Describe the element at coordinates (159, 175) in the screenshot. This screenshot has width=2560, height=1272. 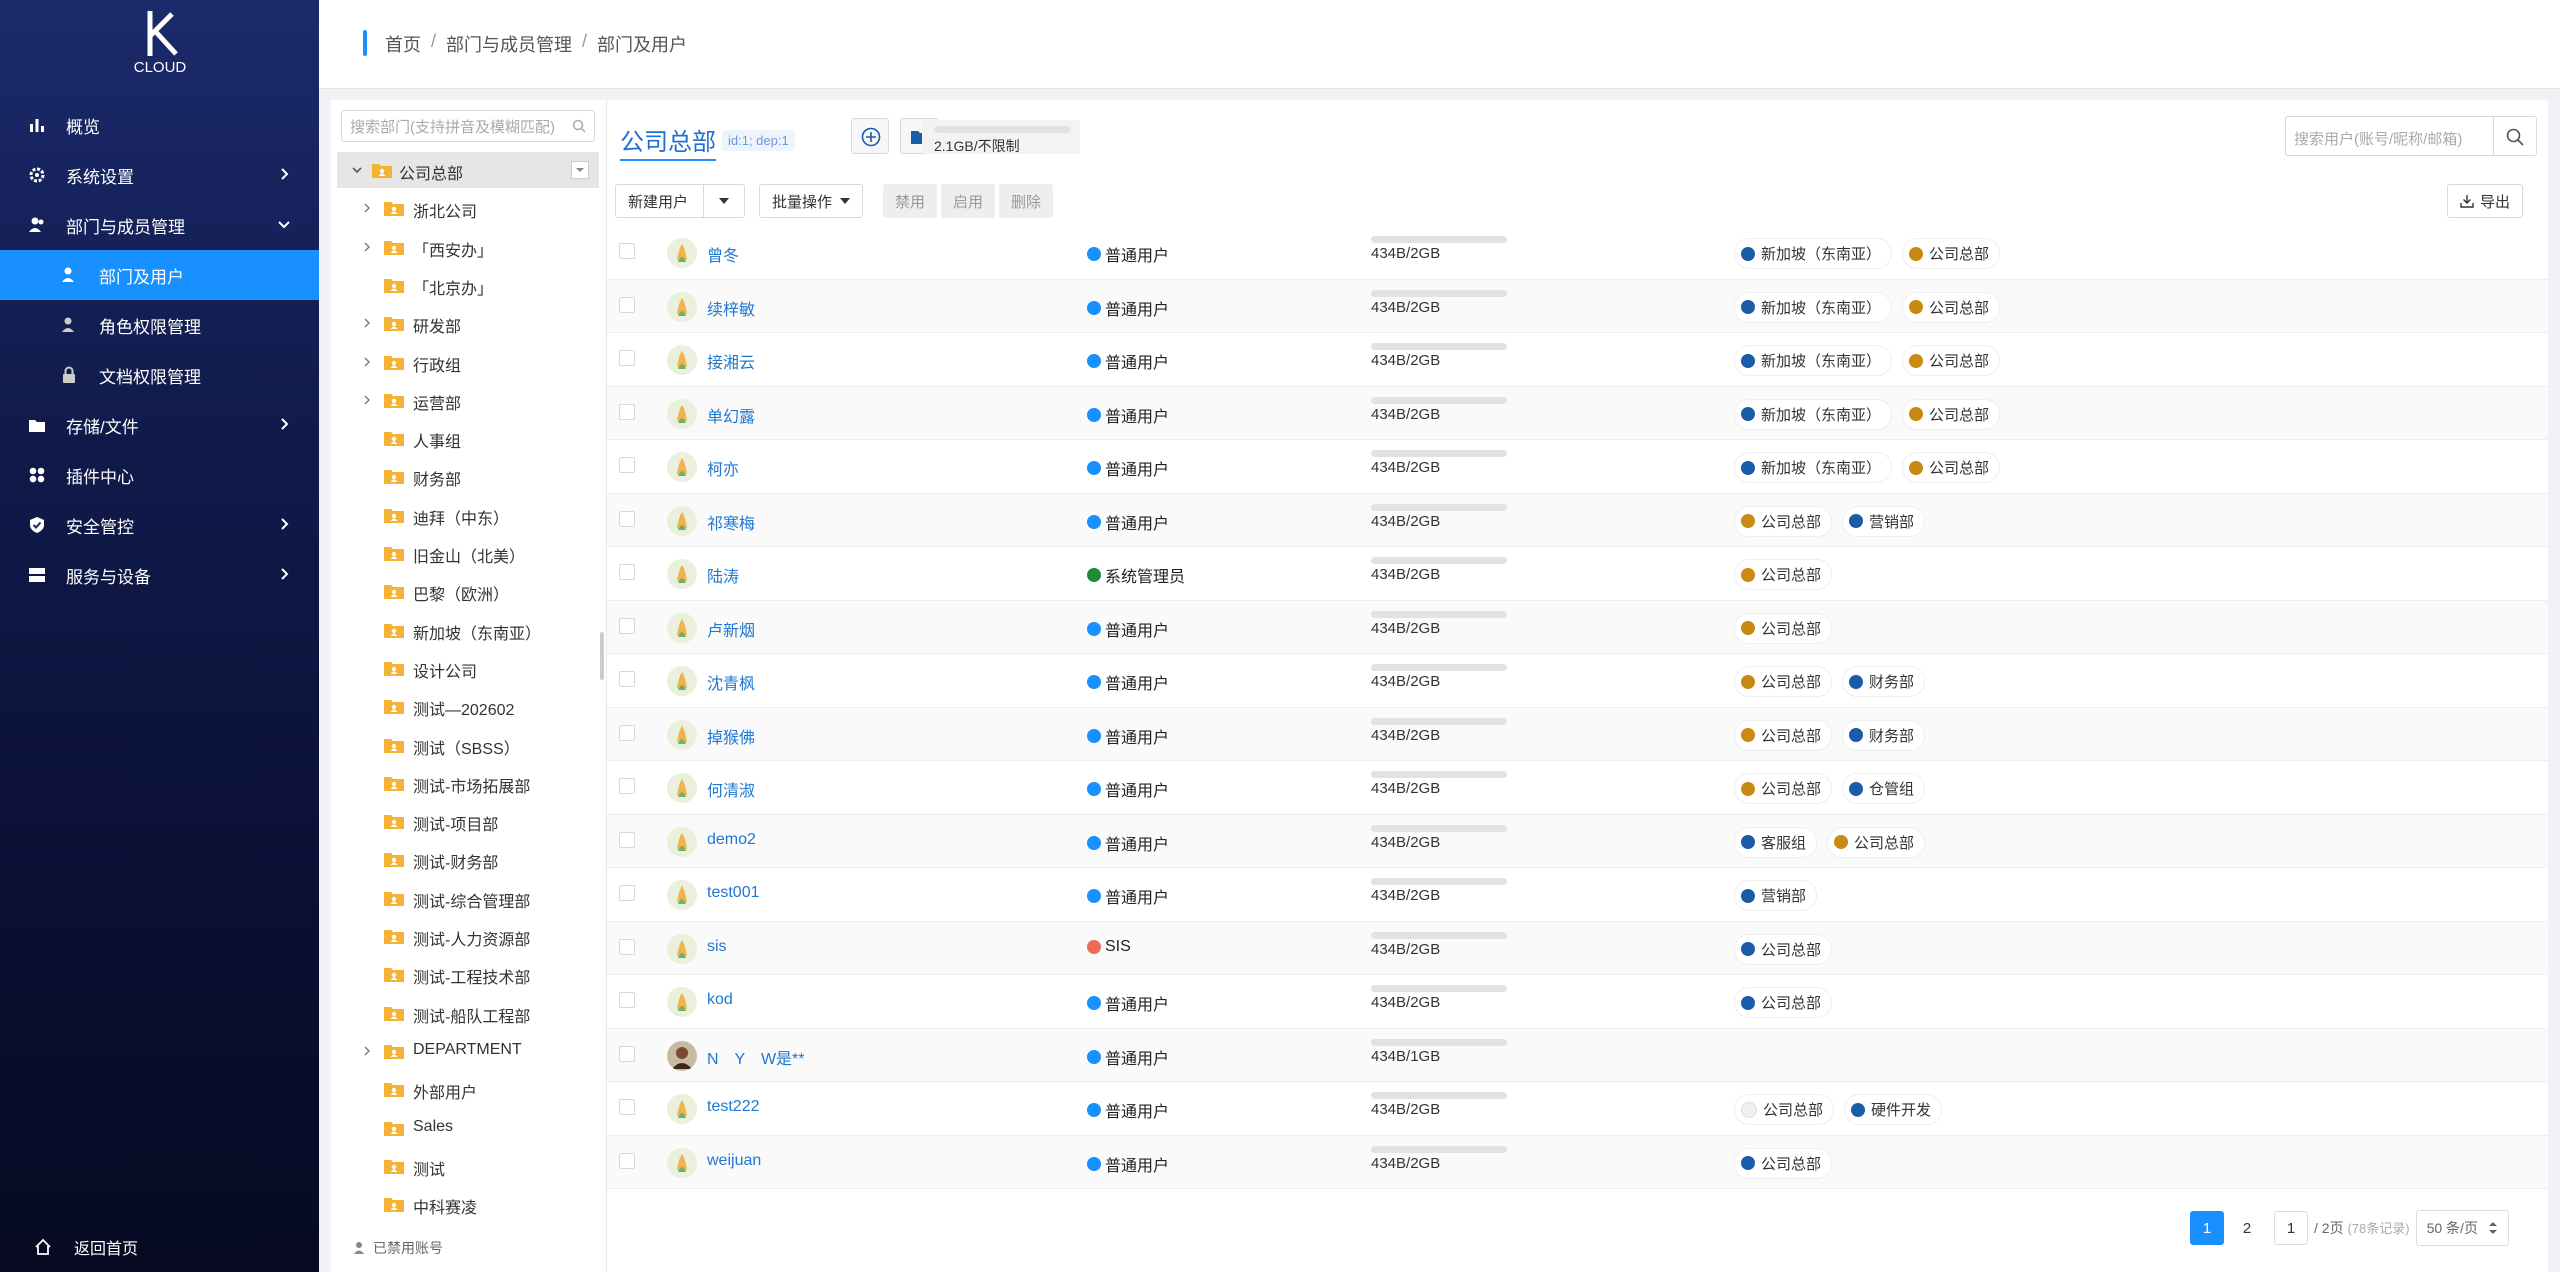
I see `sidebar-item-system-settings: 系统设置` at that location.